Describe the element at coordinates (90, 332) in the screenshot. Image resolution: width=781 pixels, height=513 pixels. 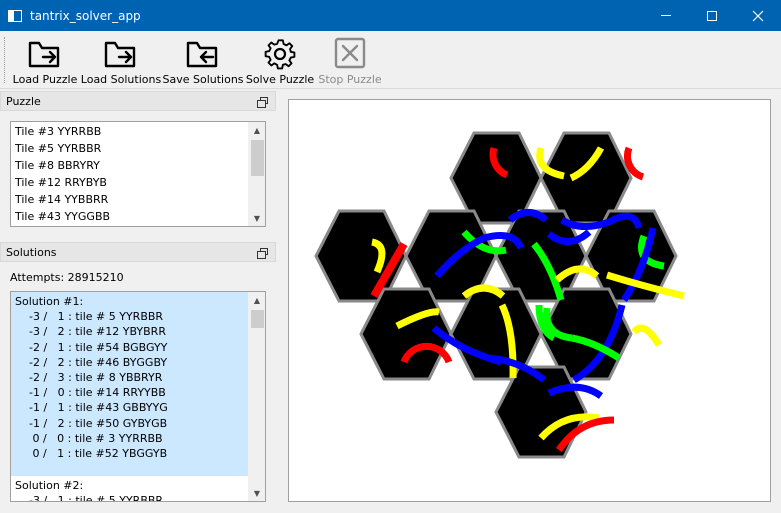
I see `solution-line: -3 / 2 : tile #12 YBYBRR` at that location.